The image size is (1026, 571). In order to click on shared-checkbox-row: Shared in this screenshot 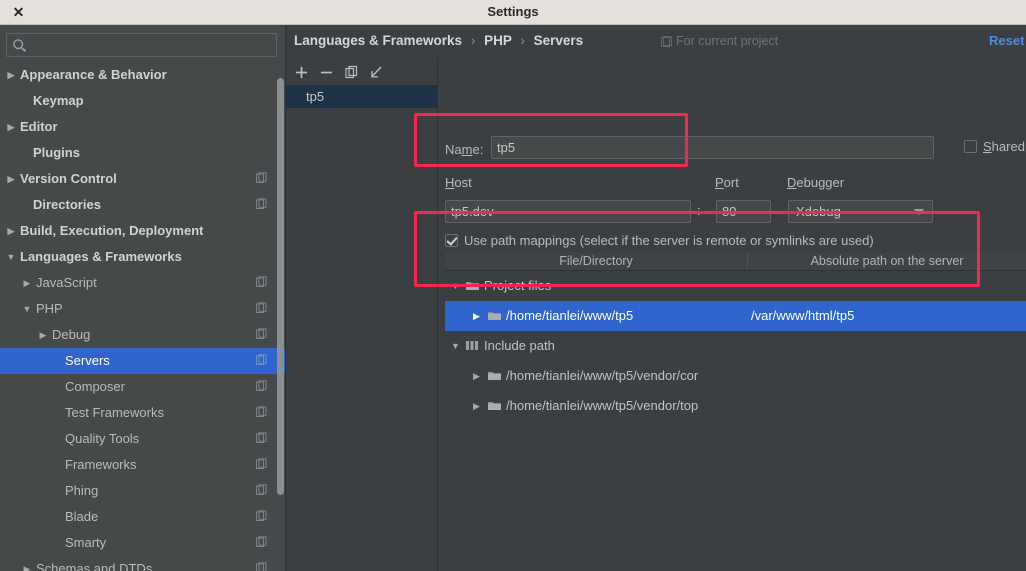, I will do `click(994, 146)`.